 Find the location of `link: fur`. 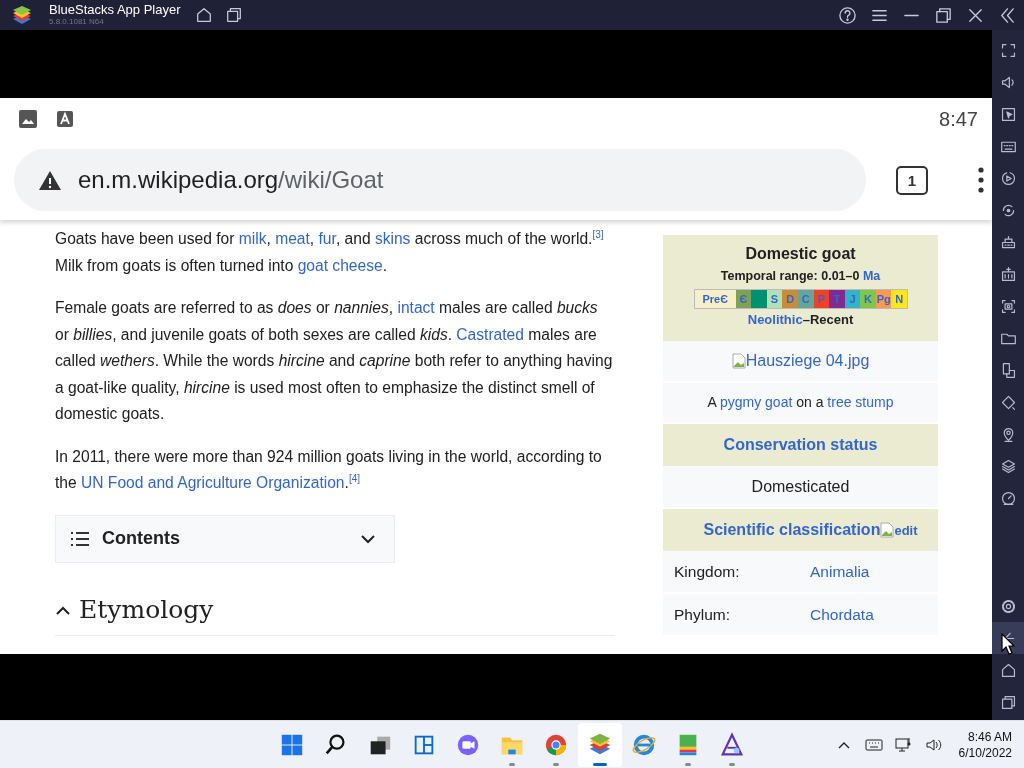

link: fur is located at coordinates (327, 238).